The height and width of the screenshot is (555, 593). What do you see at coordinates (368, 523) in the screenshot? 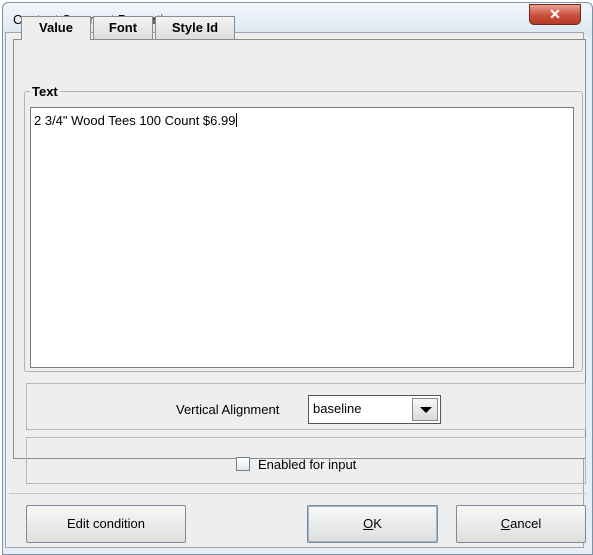
I see `ok-mnemonic: O` at bounding box center [368, 523].